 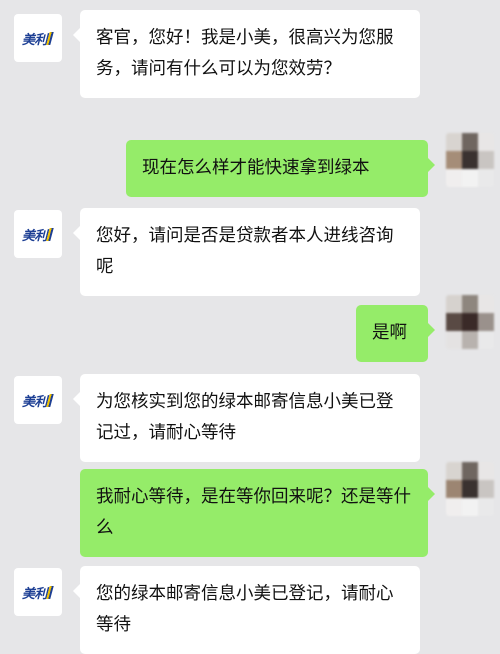 I want to click on agent-message-bubble: 您的绿本邮寄信息小美已登记，请耐心等待, so click(x=246, y=610).